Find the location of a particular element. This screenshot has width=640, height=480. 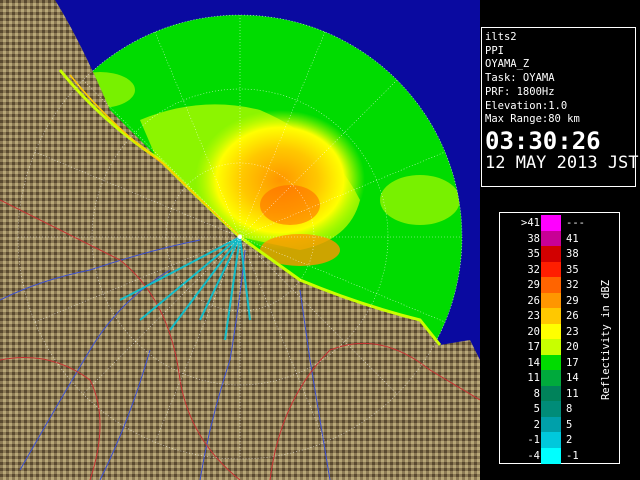

legend-high-value: 8 is located at coordinates (569, 409).